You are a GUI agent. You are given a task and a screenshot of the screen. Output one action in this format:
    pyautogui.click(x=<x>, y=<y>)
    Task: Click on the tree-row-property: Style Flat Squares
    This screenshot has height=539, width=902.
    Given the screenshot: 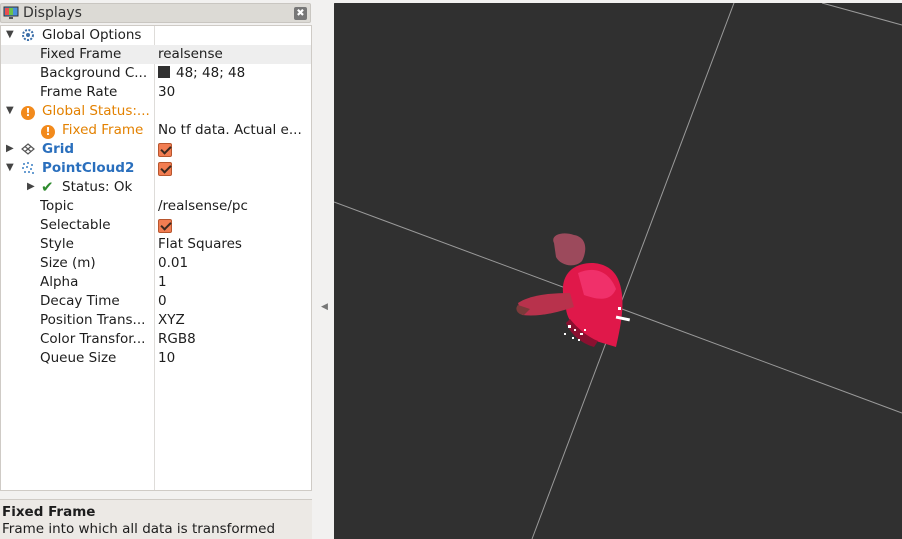 What is the action you would take?
    pyautogui.click(x=156, y=244)
    